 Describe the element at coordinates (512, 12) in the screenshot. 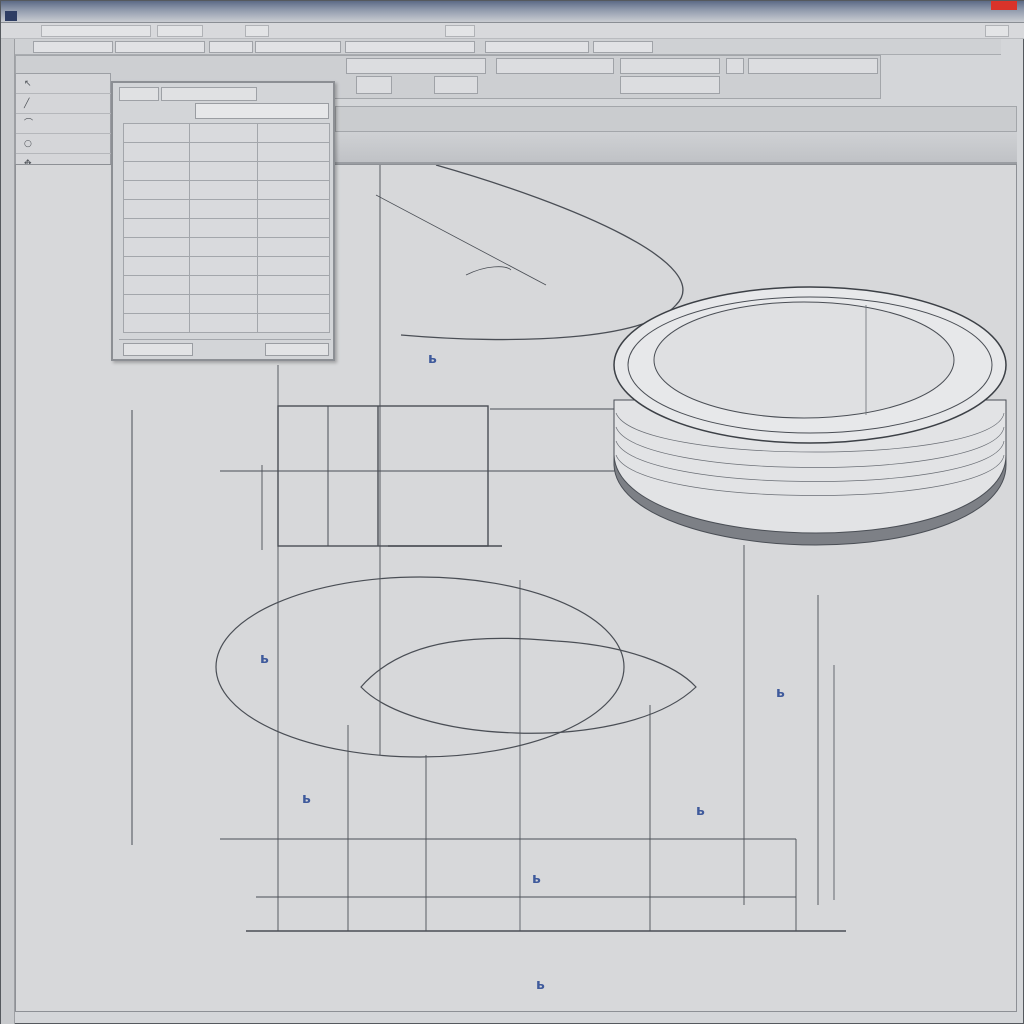

I see `title-bar` at that location.